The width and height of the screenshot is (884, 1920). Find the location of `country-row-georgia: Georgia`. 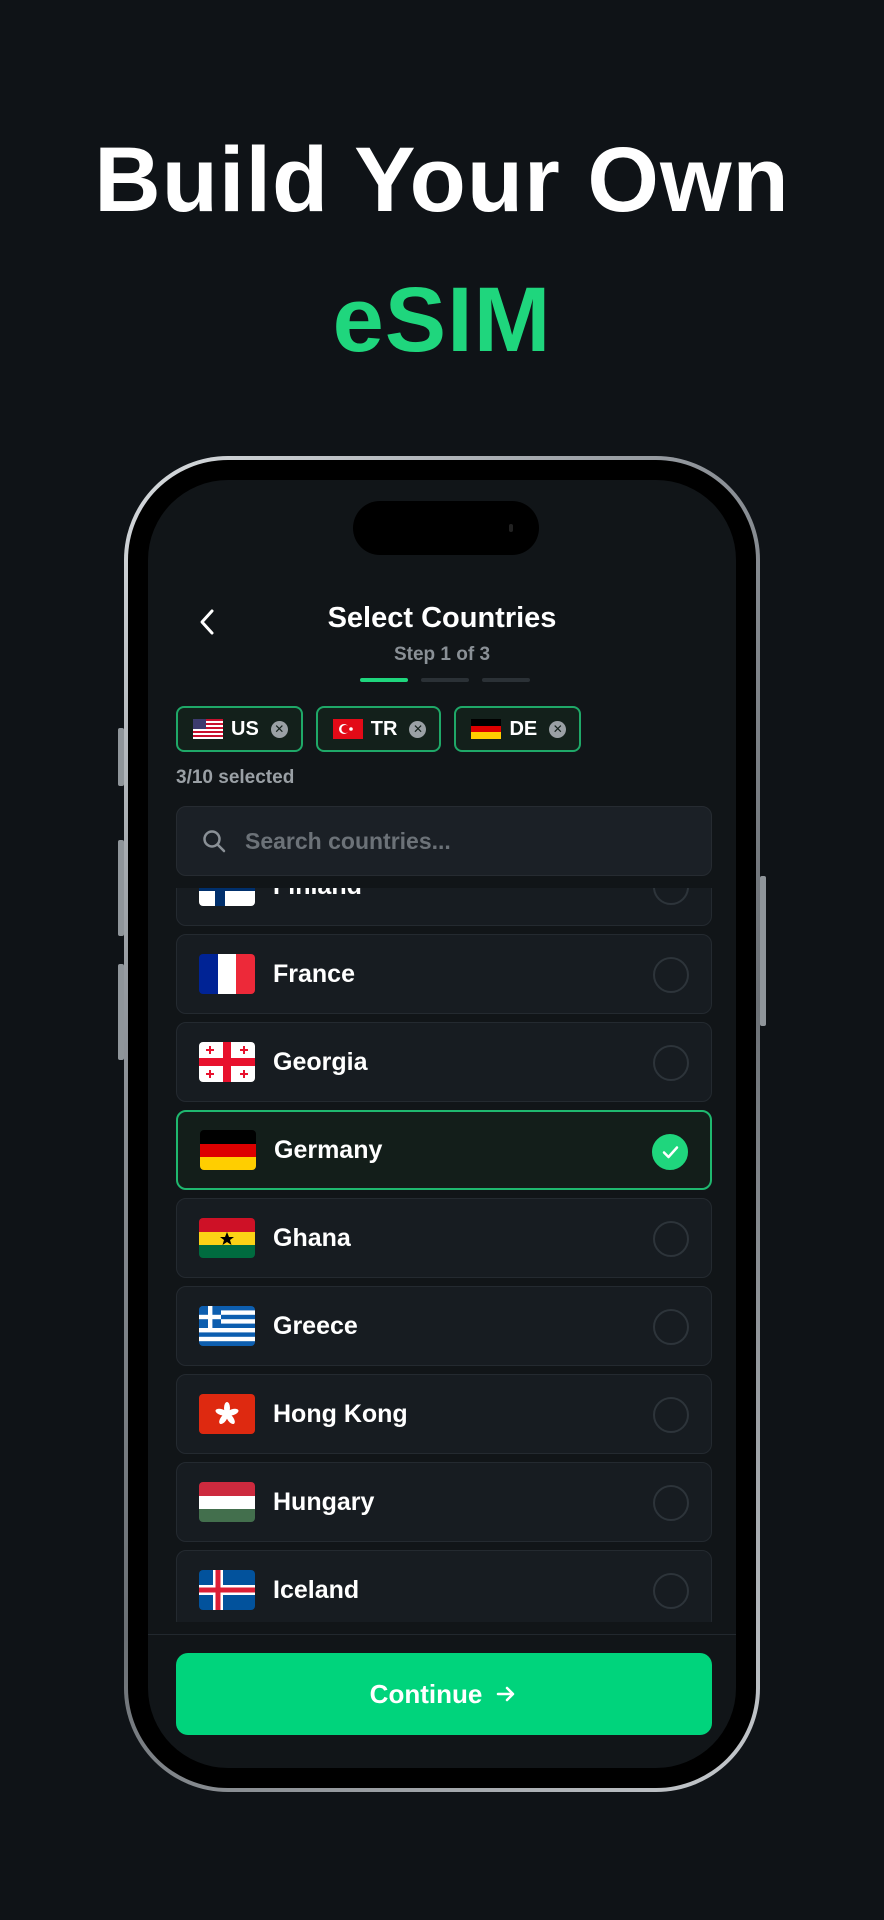

country-row-georgia: Georgia is located at coordinates (444, 1062).